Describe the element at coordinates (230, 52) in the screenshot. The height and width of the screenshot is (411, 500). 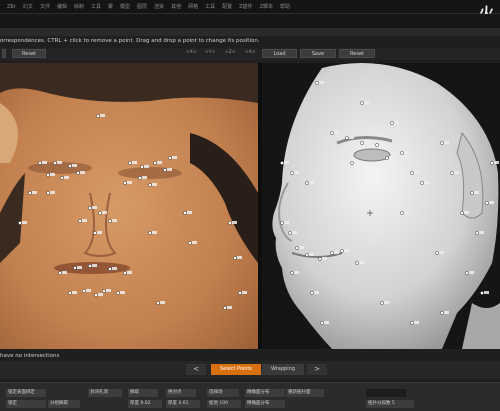
I see `axis-option: >Z<` at that location.